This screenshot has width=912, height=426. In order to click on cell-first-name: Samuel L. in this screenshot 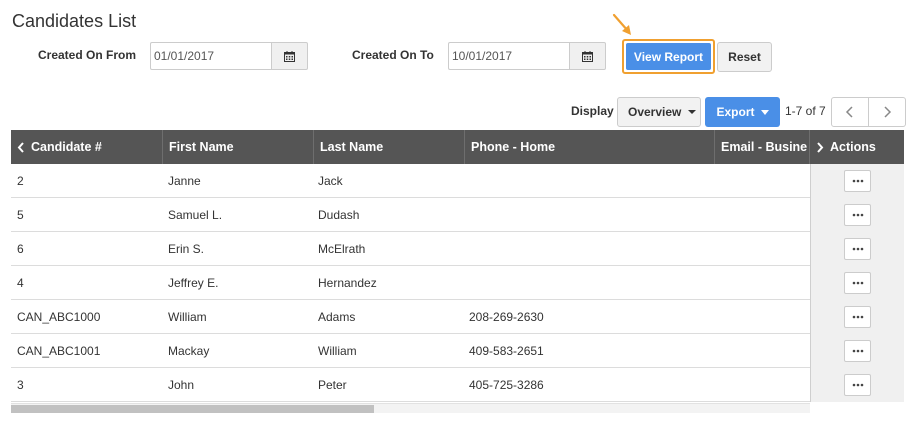, I will do `click(195, 215)`.